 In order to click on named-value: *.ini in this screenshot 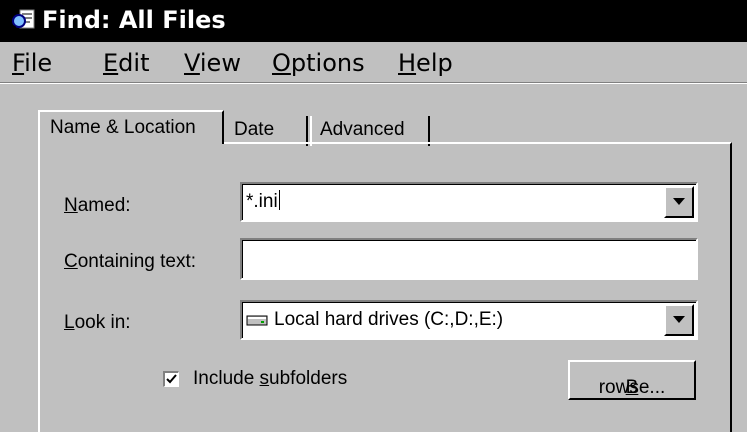, I will do `click(263, 201)`.